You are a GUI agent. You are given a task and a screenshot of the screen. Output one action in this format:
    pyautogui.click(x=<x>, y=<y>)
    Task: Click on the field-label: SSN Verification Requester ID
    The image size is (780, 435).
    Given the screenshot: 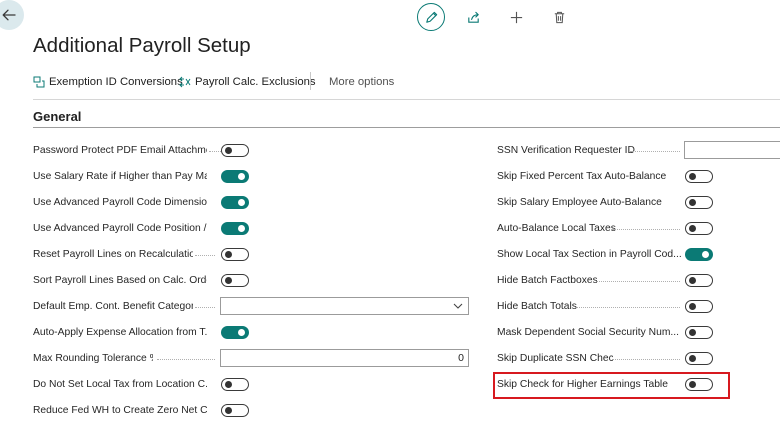 What is the action you would take?
    pyautogui.click(x=566, y=150)
    